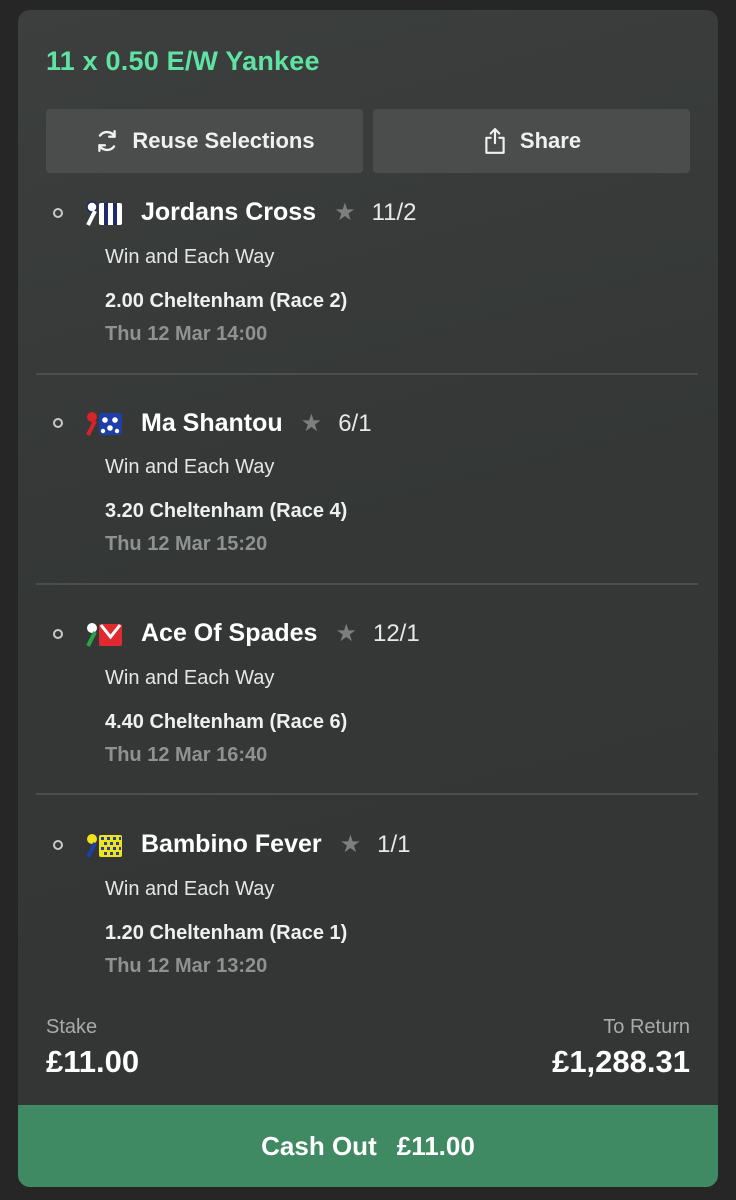 This screenshot has height=1200, width=736. What do you see at coordinates (396, 633) in the screenshot?
I see `odds: 12/1` at bounding box center [396, 633].